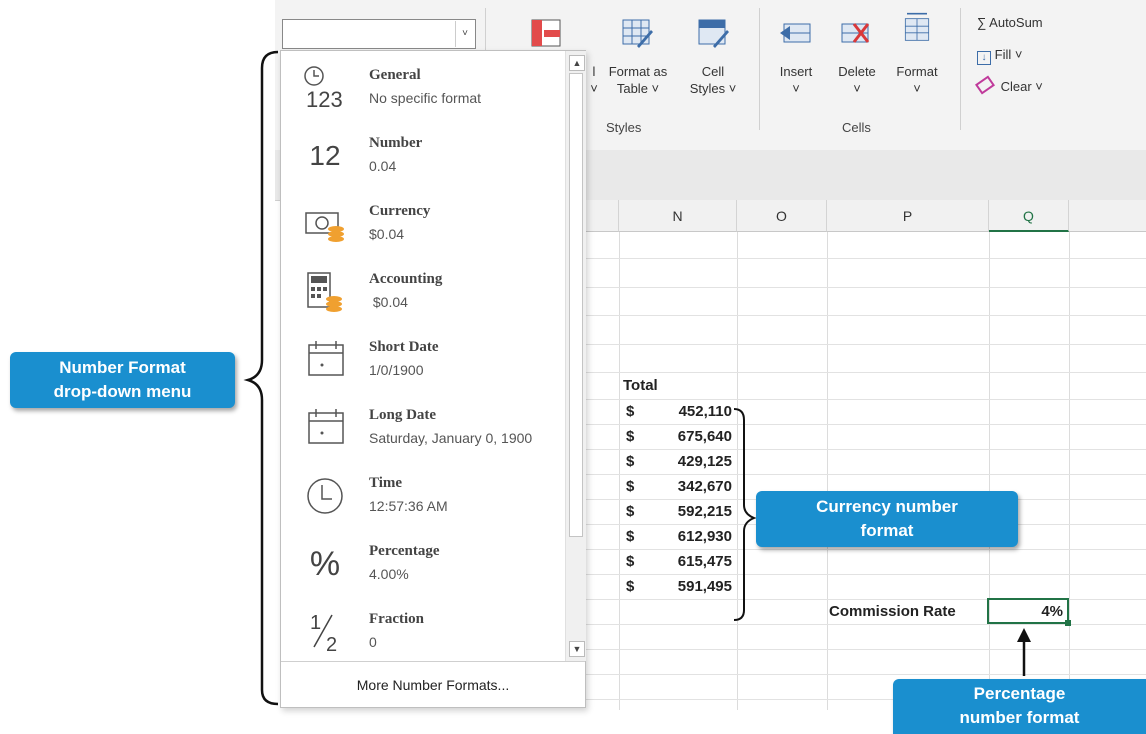  Describe the element at coordinates (122, 380) in the screenshot. I see `number-format-callout: Number Format drop-down menu` at that location.